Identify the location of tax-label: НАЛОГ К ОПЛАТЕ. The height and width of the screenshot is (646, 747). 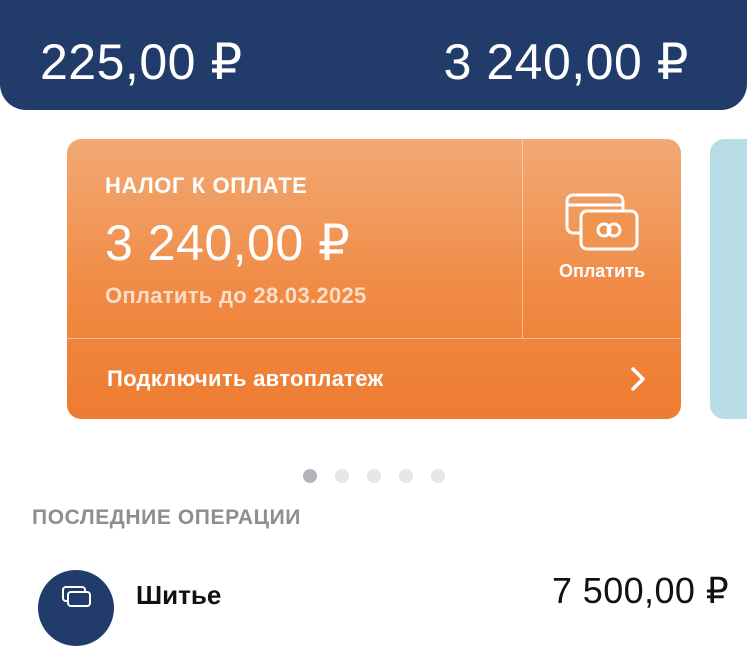
(206, 185).